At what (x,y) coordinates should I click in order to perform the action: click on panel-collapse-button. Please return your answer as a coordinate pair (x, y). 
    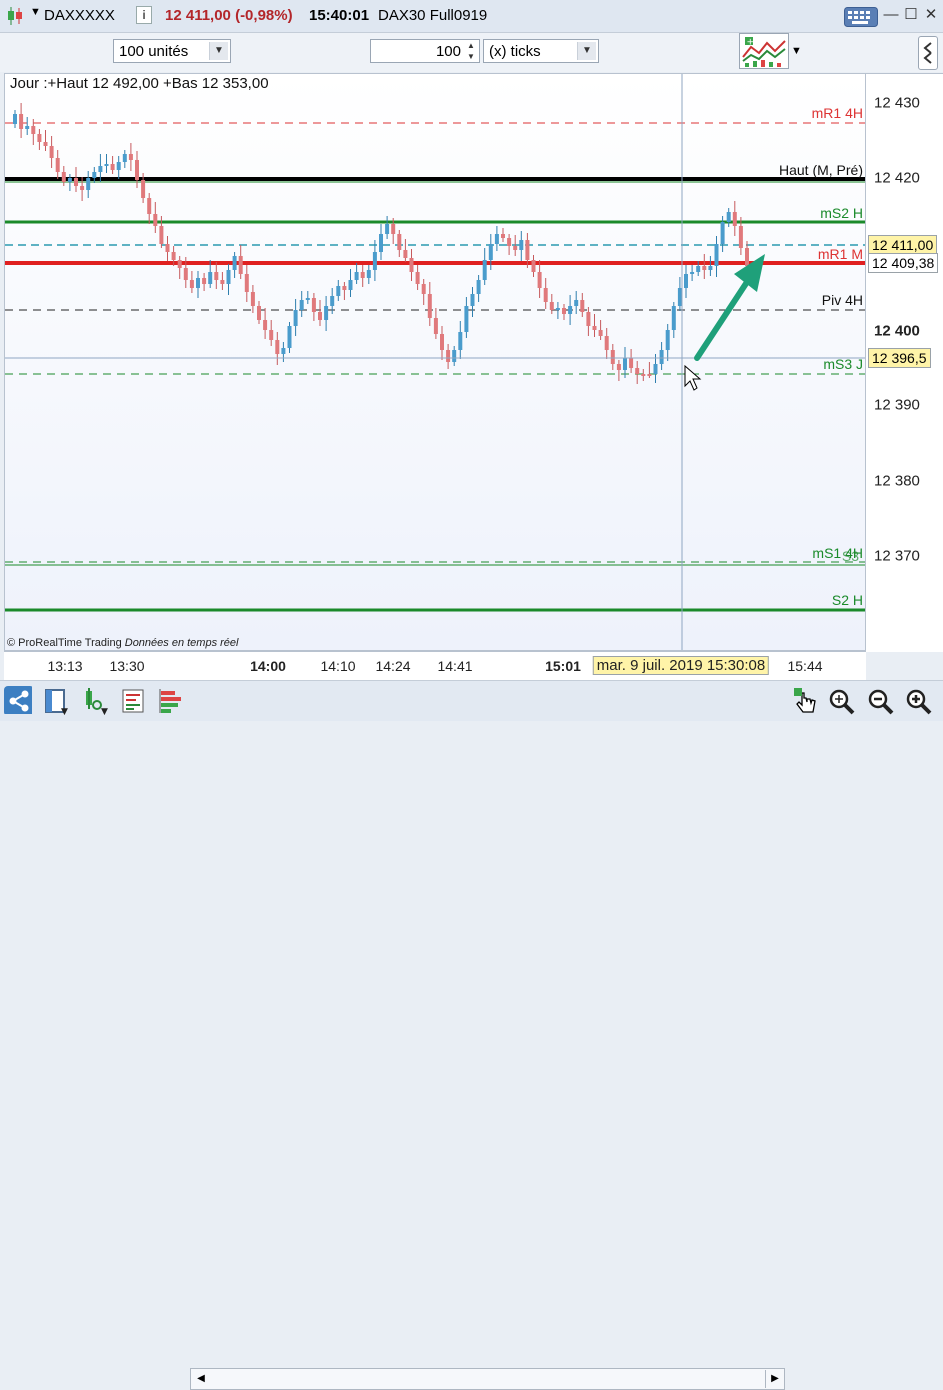
    Looking at the image, I should click on (928, 53).